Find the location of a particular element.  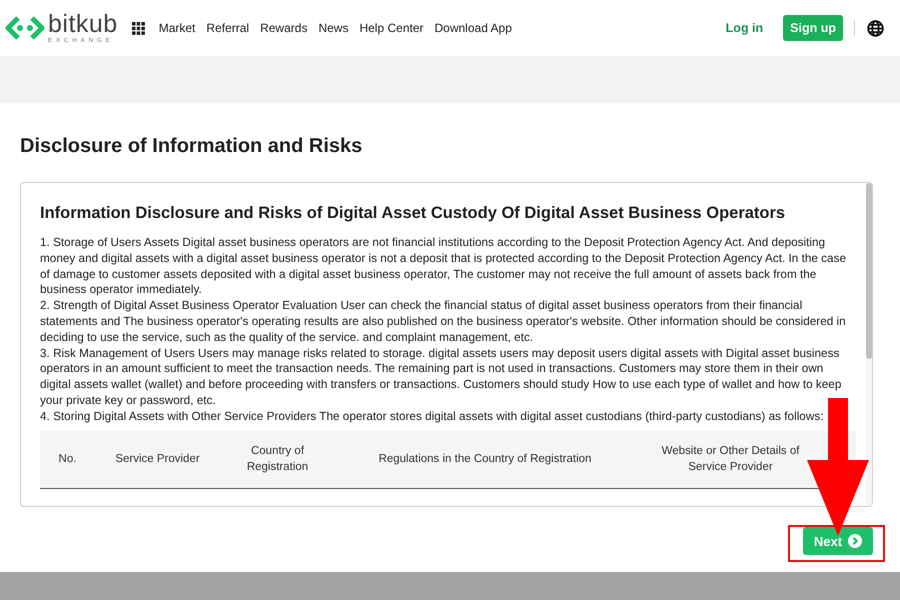

paragraph: 4. Storing Digital Assets with Other Service Providers The operator stores digital assets with digital asset custodians (third-party custodians) as follows: is located at coordinates (432, 416).